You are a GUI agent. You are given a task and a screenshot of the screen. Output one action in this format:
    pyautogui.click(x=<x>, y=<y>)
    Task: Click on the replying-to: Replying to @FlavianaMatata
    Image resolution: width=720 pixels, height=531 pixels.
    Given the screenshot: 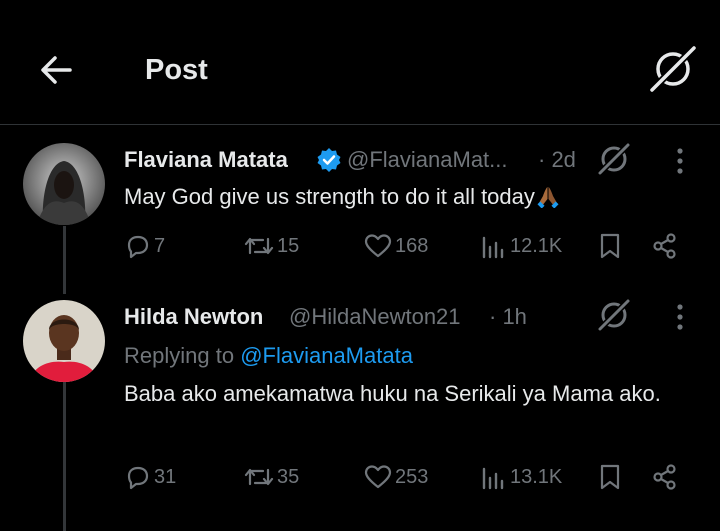 What is the action you would take?
    pyautogui.click(x=268, y=356)
    